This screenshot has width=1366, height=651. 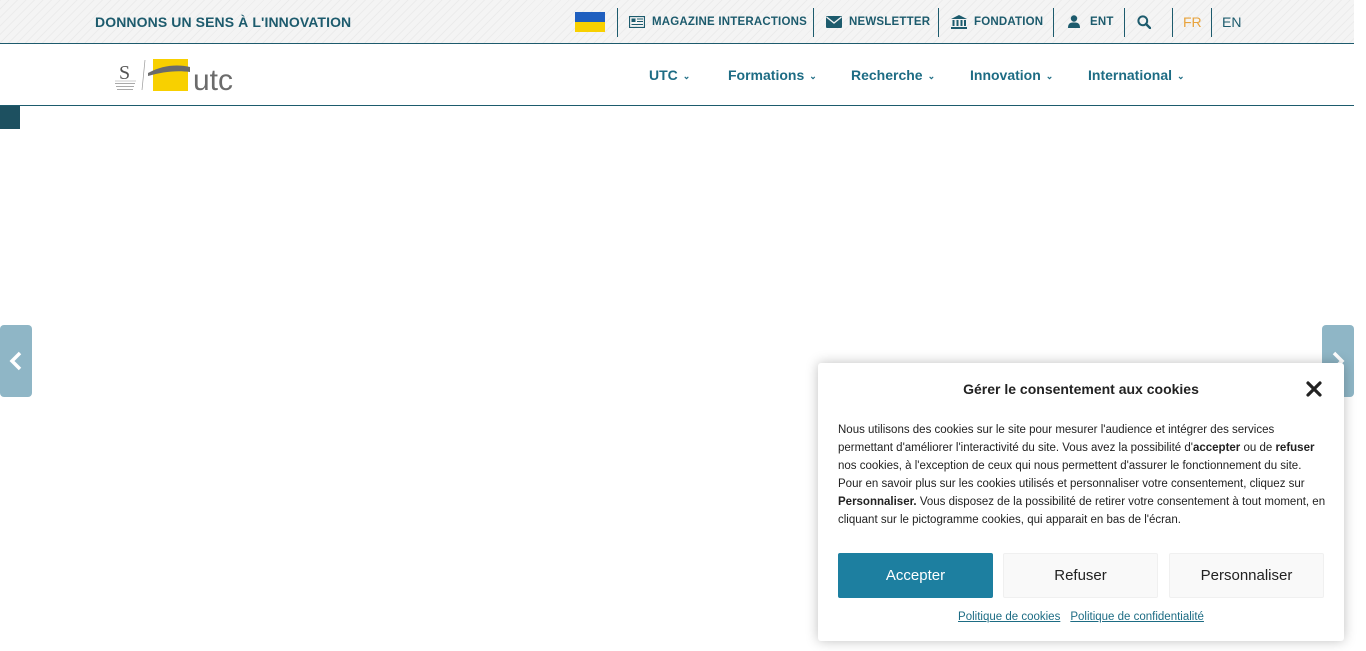 What do you see at coordinates (1074, 21) in the screenshot?
I see `user-icon` at bounding box center [1074, 21].